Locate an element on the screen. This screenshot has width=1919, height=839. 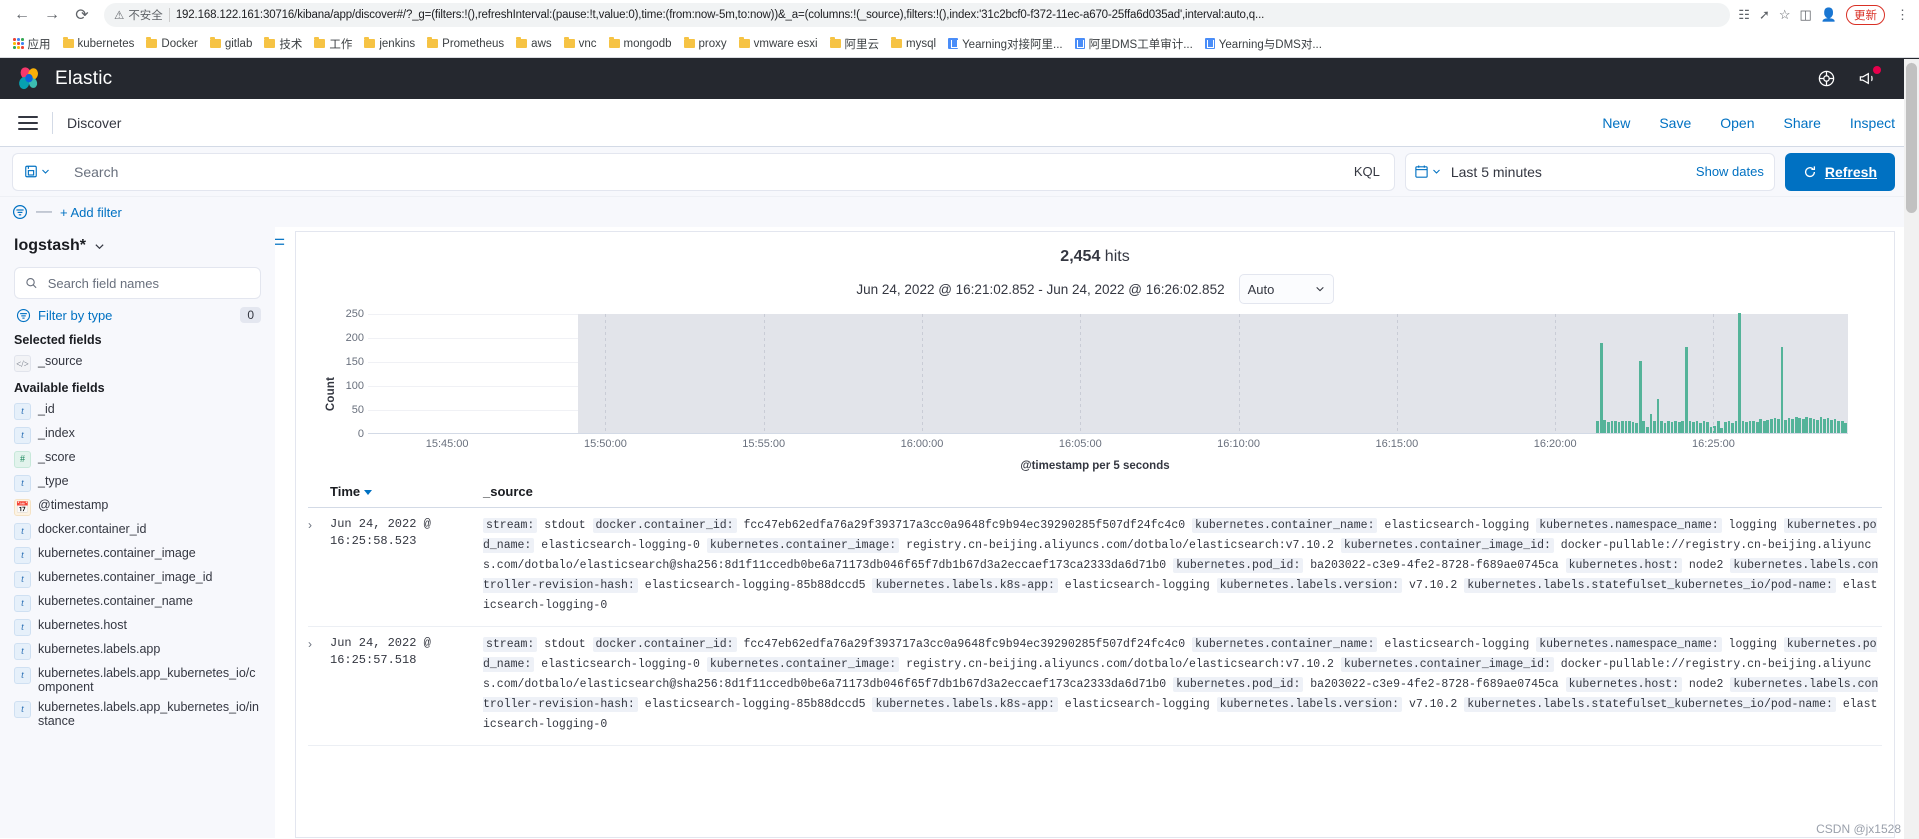
new-link: New is located at coordinates (1616, 123).